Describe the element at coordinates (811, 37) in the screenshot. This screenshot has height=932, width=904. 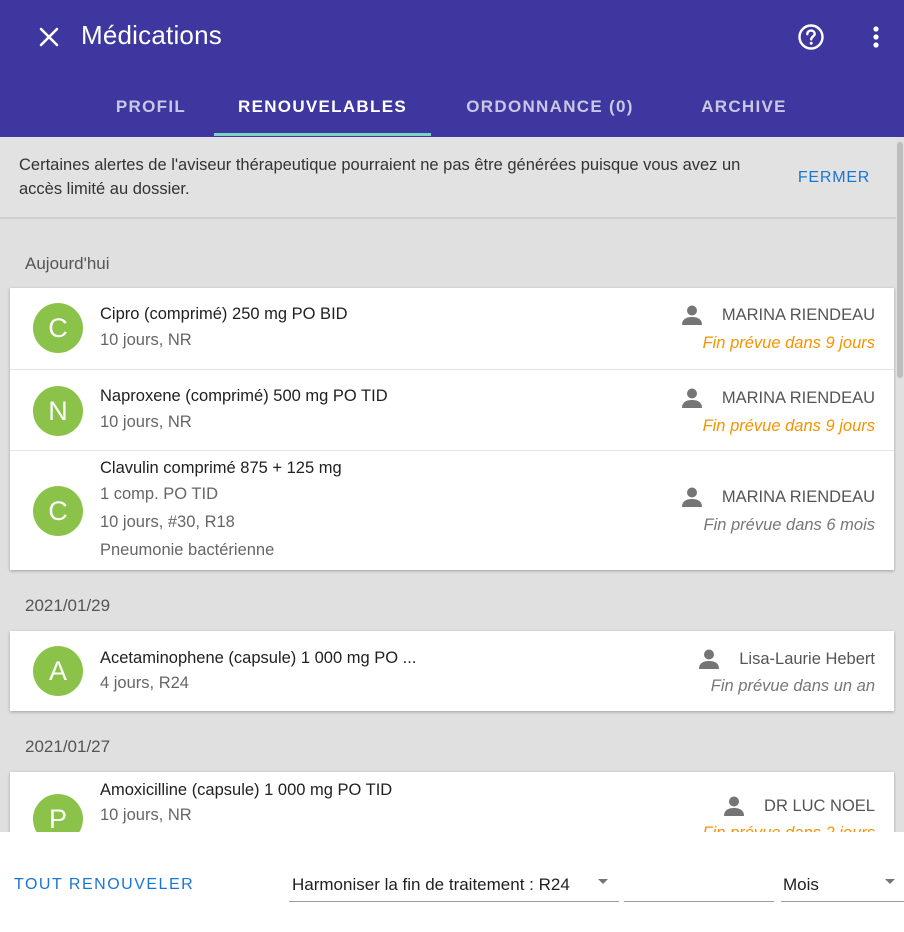
I see `help-circle-icon` at that location.